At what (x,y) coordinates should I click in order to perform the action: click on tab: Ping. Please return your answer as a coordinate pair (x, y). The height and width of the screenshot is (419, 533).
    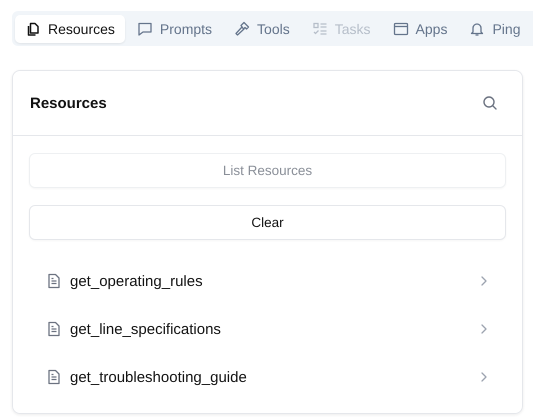
    Looking at the image, I should click on (494, 28).